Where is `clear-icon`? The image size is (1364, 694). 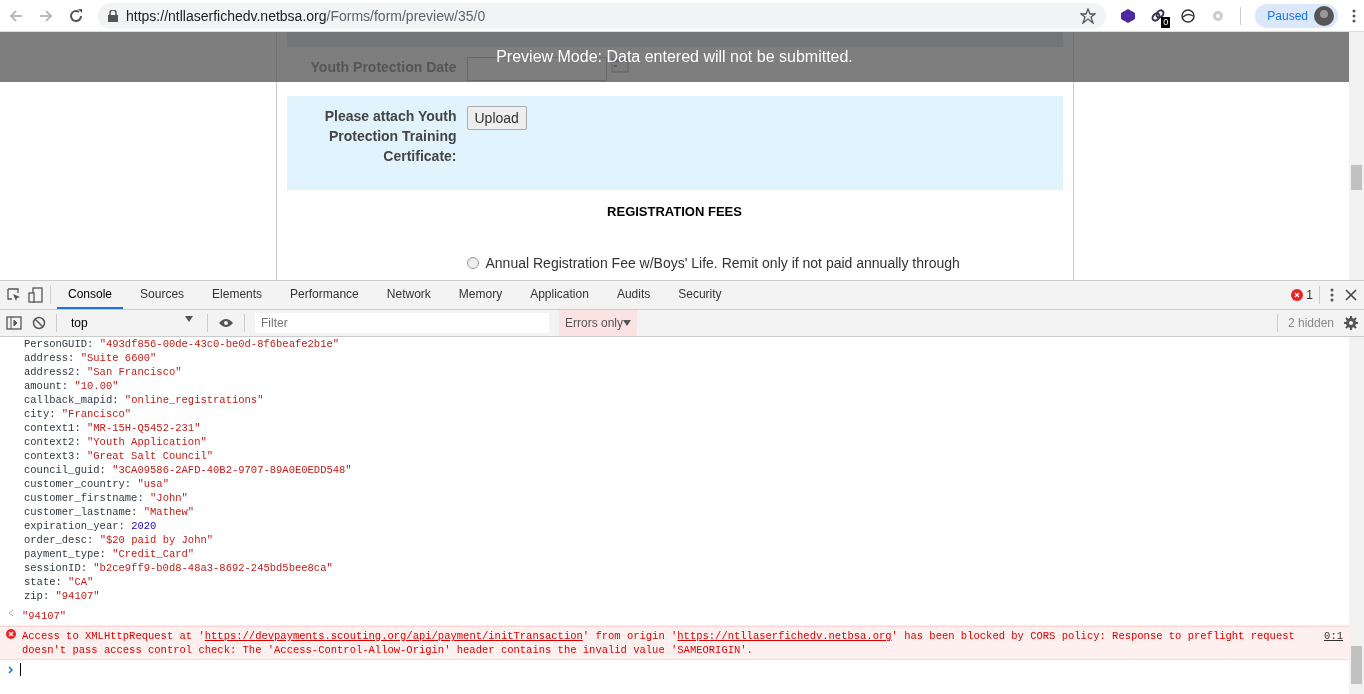
clear-icon is located at coordinates (39, 323).